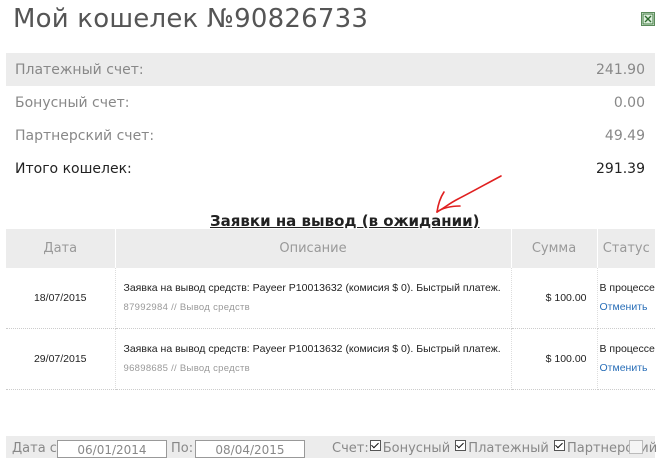  I want to click on partner-account-row: Партнерский счет: 49.49, so click(330, 135).